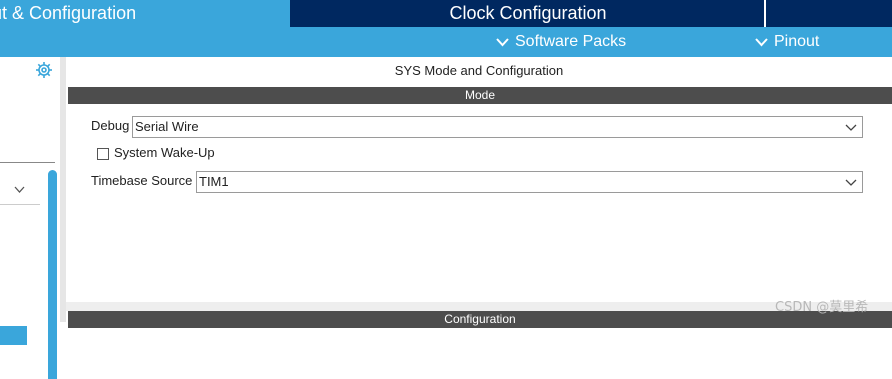  I want to click on debug-value: Serial Wire, so click(167, 126).